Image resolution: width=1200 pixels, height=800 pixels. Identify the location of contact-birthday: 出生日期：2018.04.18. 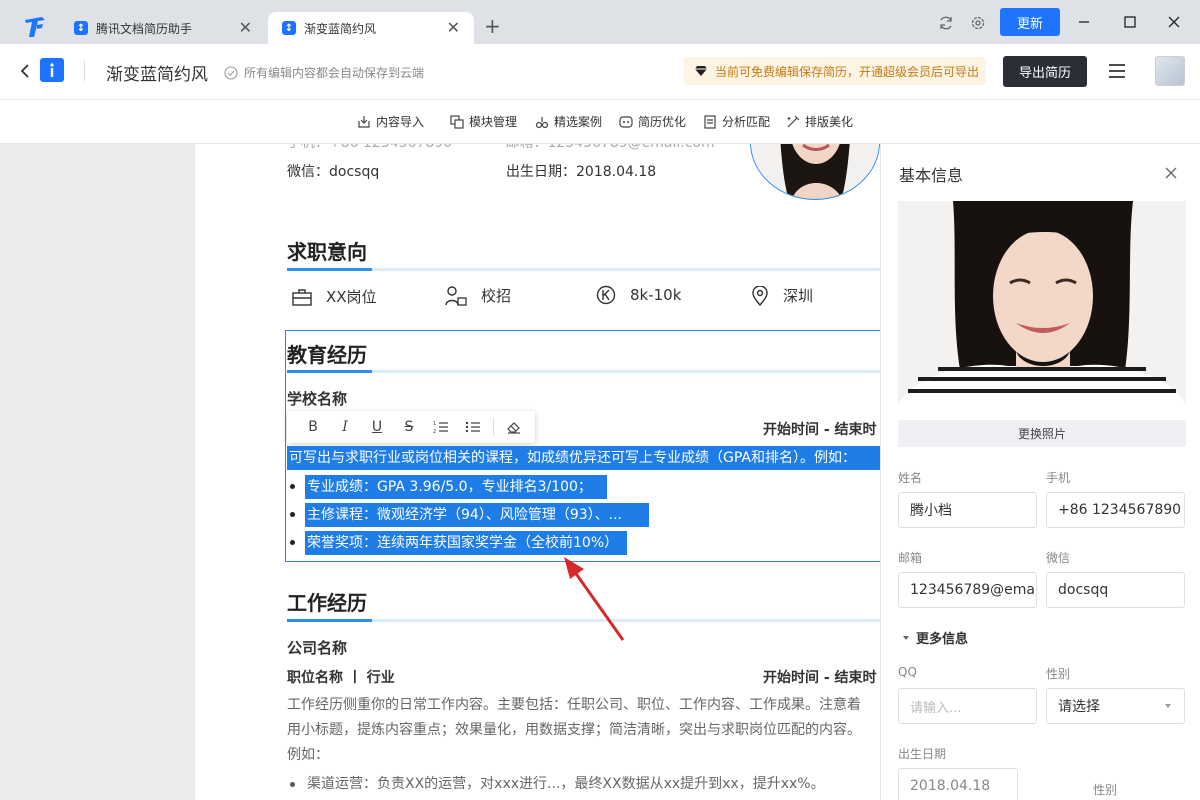
(581, 171).